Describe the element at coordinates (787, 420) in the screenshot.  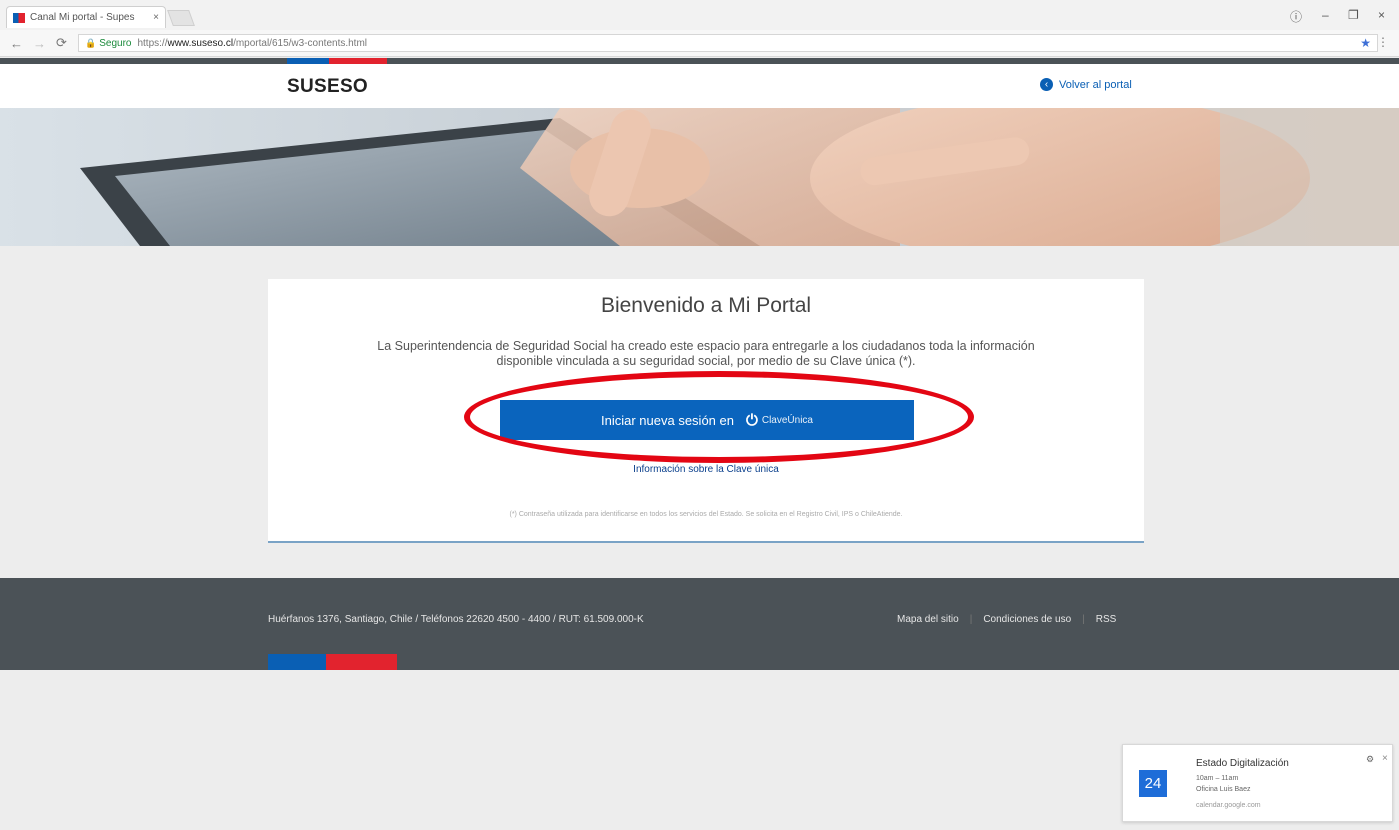
I see `clave-unica-logo-text: ClaveÚnica` at that location.